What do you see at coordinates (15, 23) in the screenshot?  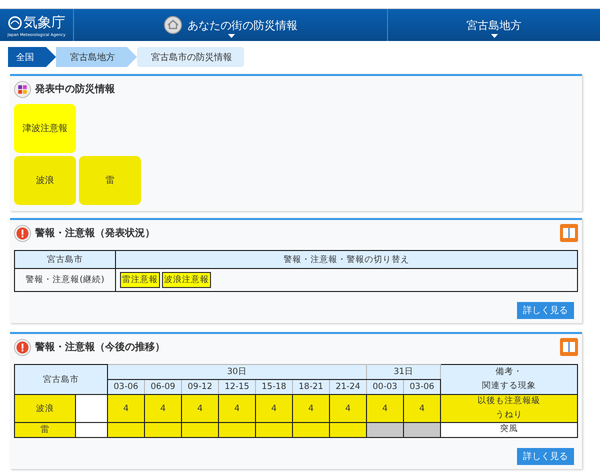 I see `logo-icon` at bounding box center [15, 23].